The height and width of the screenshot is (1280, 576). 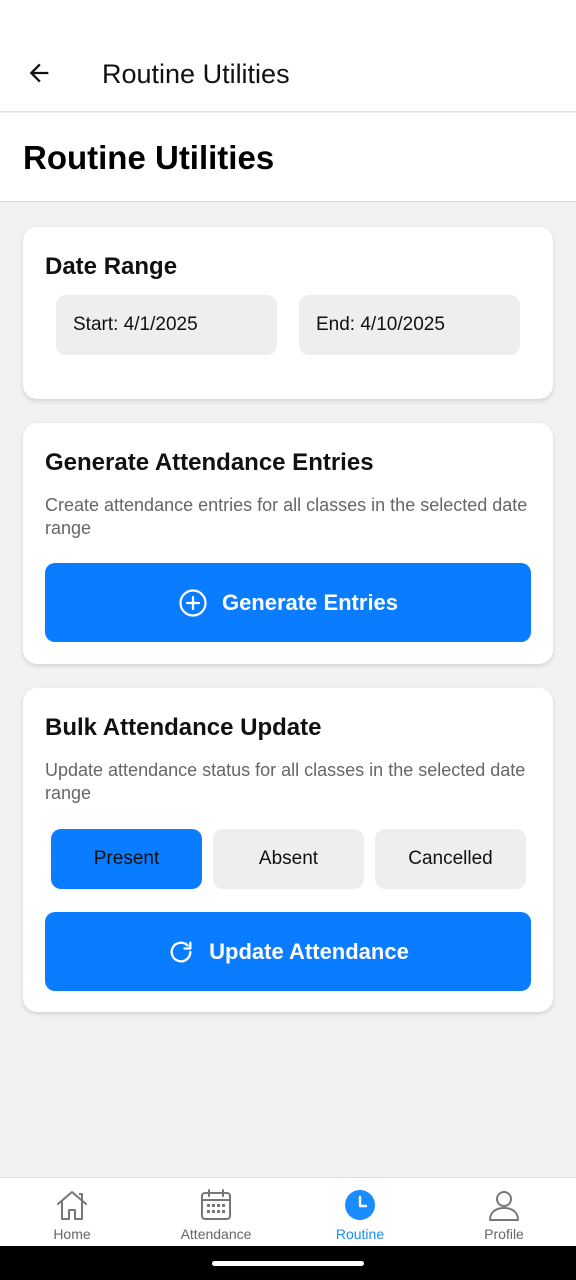 I want to click on nav-label-routine: Routine, so click(x=360, y=1234).